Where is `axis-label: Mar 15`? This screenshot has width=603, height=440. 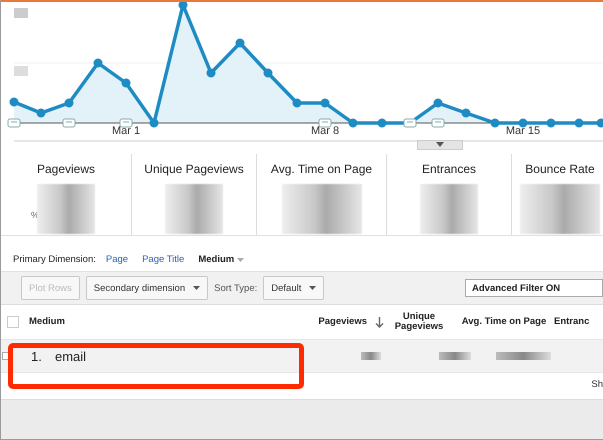 axis-label: Mar 15 is located at coordinates (523, 131).